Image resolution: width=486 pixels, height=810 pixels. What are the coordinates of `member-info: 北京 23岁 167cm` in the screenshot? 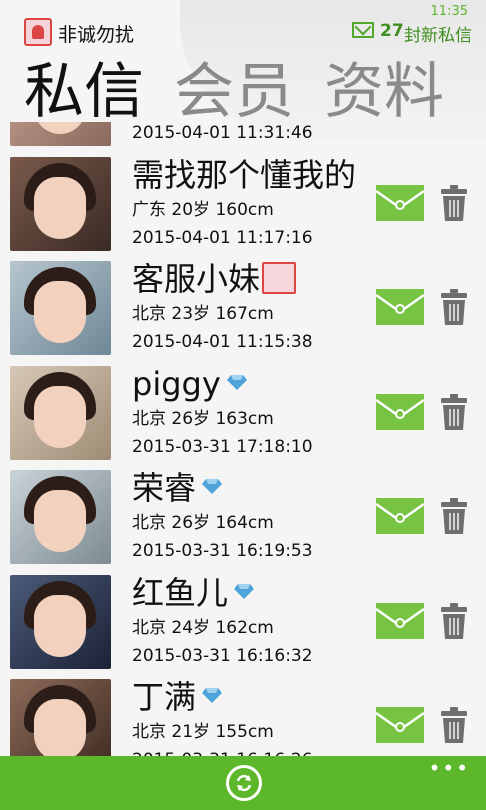 It's located at (203, 314).